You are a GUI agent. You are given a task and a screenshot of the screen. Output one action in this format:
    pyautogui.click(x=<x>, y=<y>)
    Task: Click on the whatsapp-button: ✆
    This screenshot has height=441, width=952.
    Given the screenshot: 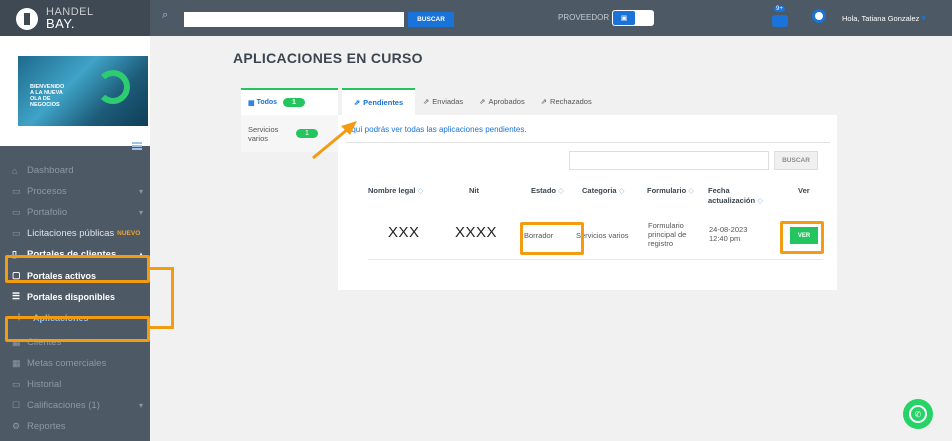 What is the action you would take?
    pyautogui.click(x=918, y=414)
    